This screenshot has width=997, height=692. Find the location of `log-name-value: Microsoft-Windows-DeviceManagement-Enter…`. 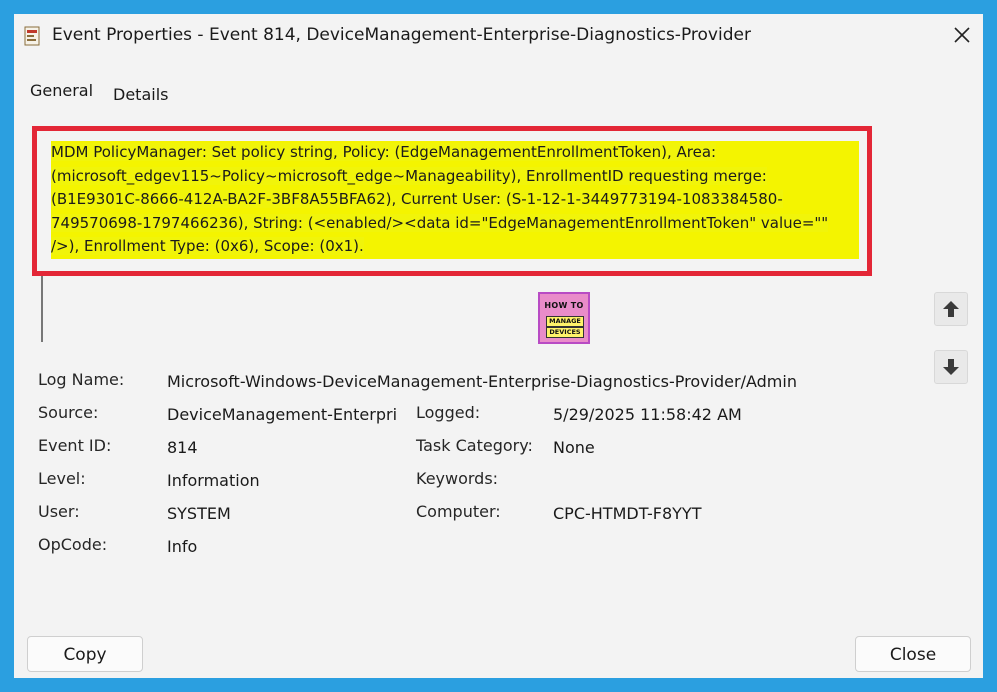

log-name-value: Microsoft-Windows-DeviceManagement-Enter… is located at coordinates (482, 381).